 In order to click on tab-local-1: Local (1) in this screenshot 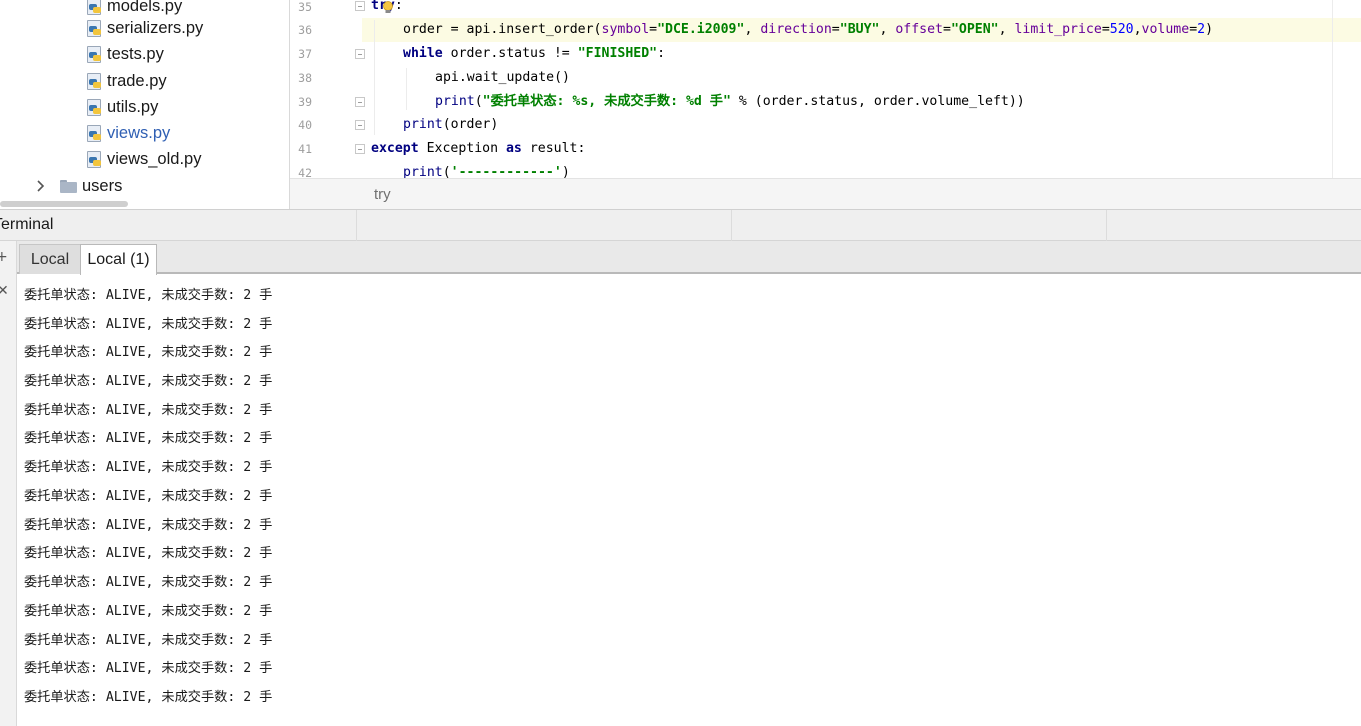, I will do `click(118, 259)`.